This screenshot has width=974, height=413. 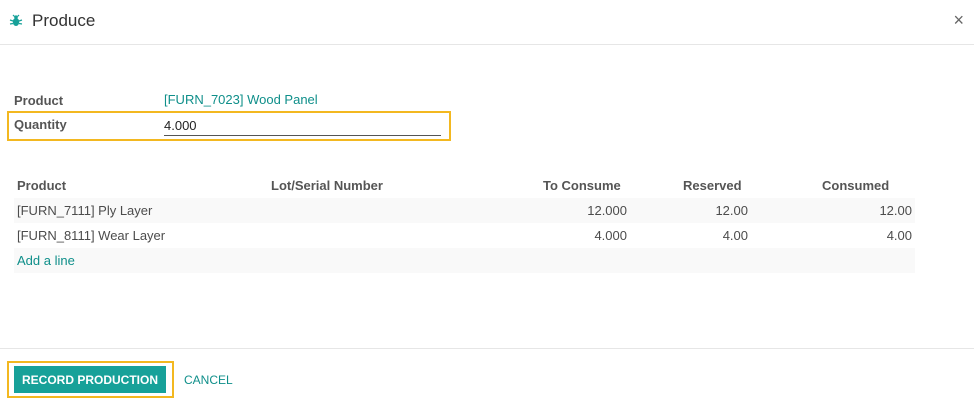 I want to click on header-to-consume: To Consume, so click(x=582, y=185).